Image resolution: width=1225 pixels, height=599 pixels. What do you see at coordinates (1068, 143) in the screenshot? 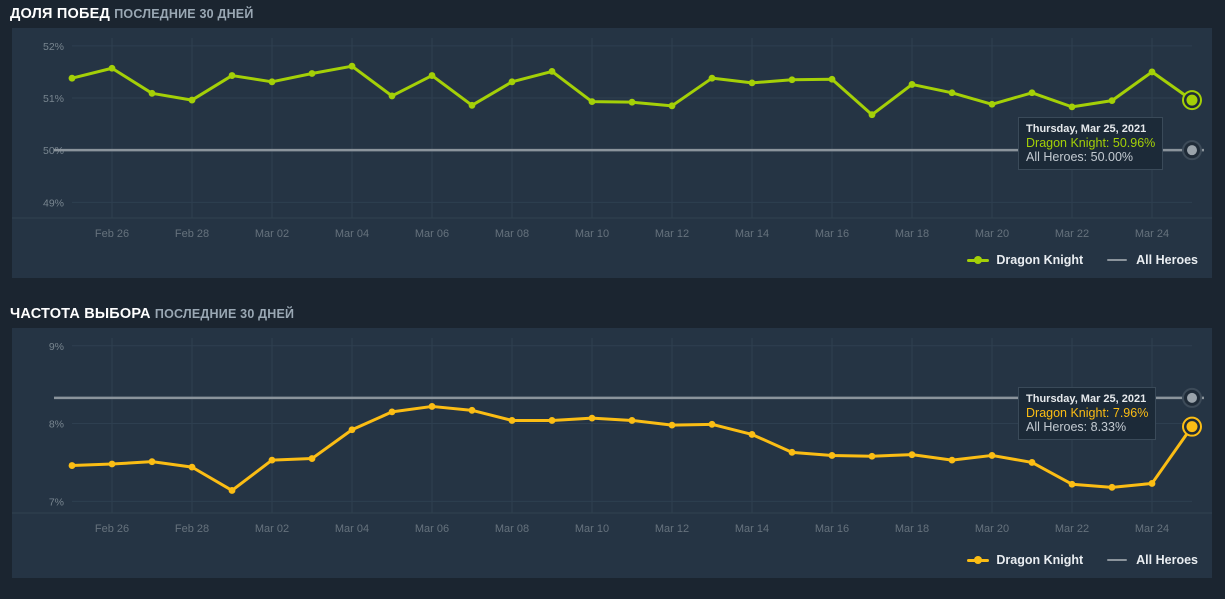
I see `winrate-tooltip-hero-label: Dragon Knight:` at bounding box center [1068, 143].